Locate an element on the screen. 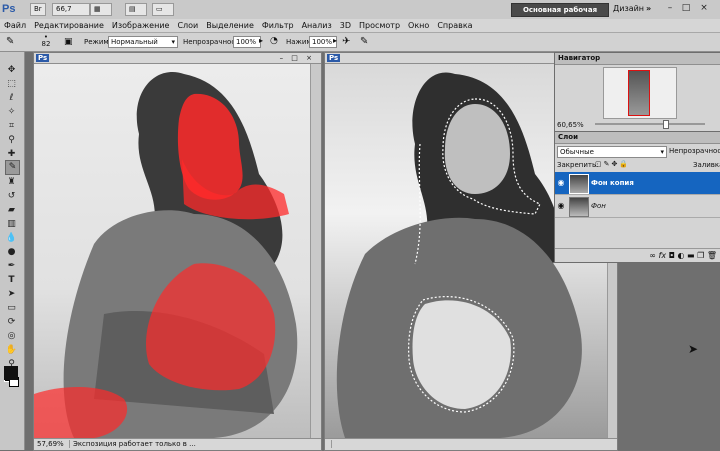 The width and height of the screenshot is (720, 451). history-brush-tool-icon: ↺ is located at coordinates (11, 196).